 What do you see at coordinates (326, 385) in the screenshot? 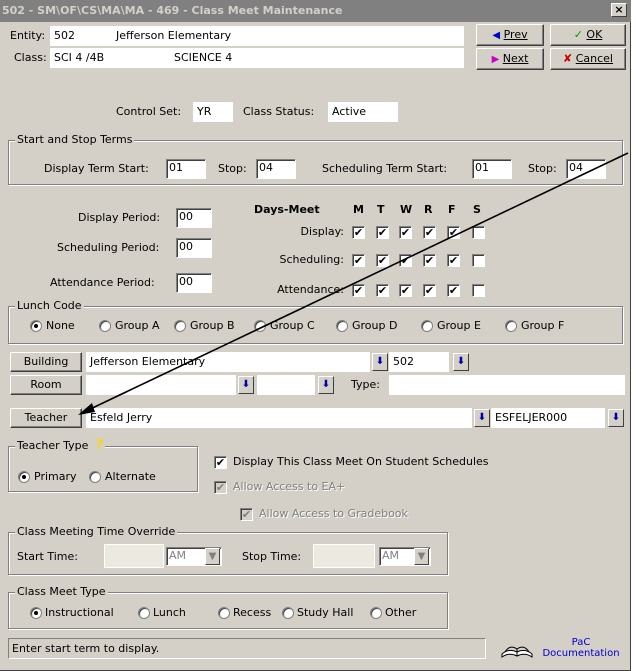
I see `room-code-lookup-icon: ⬇` at bounding box center [326, 385].